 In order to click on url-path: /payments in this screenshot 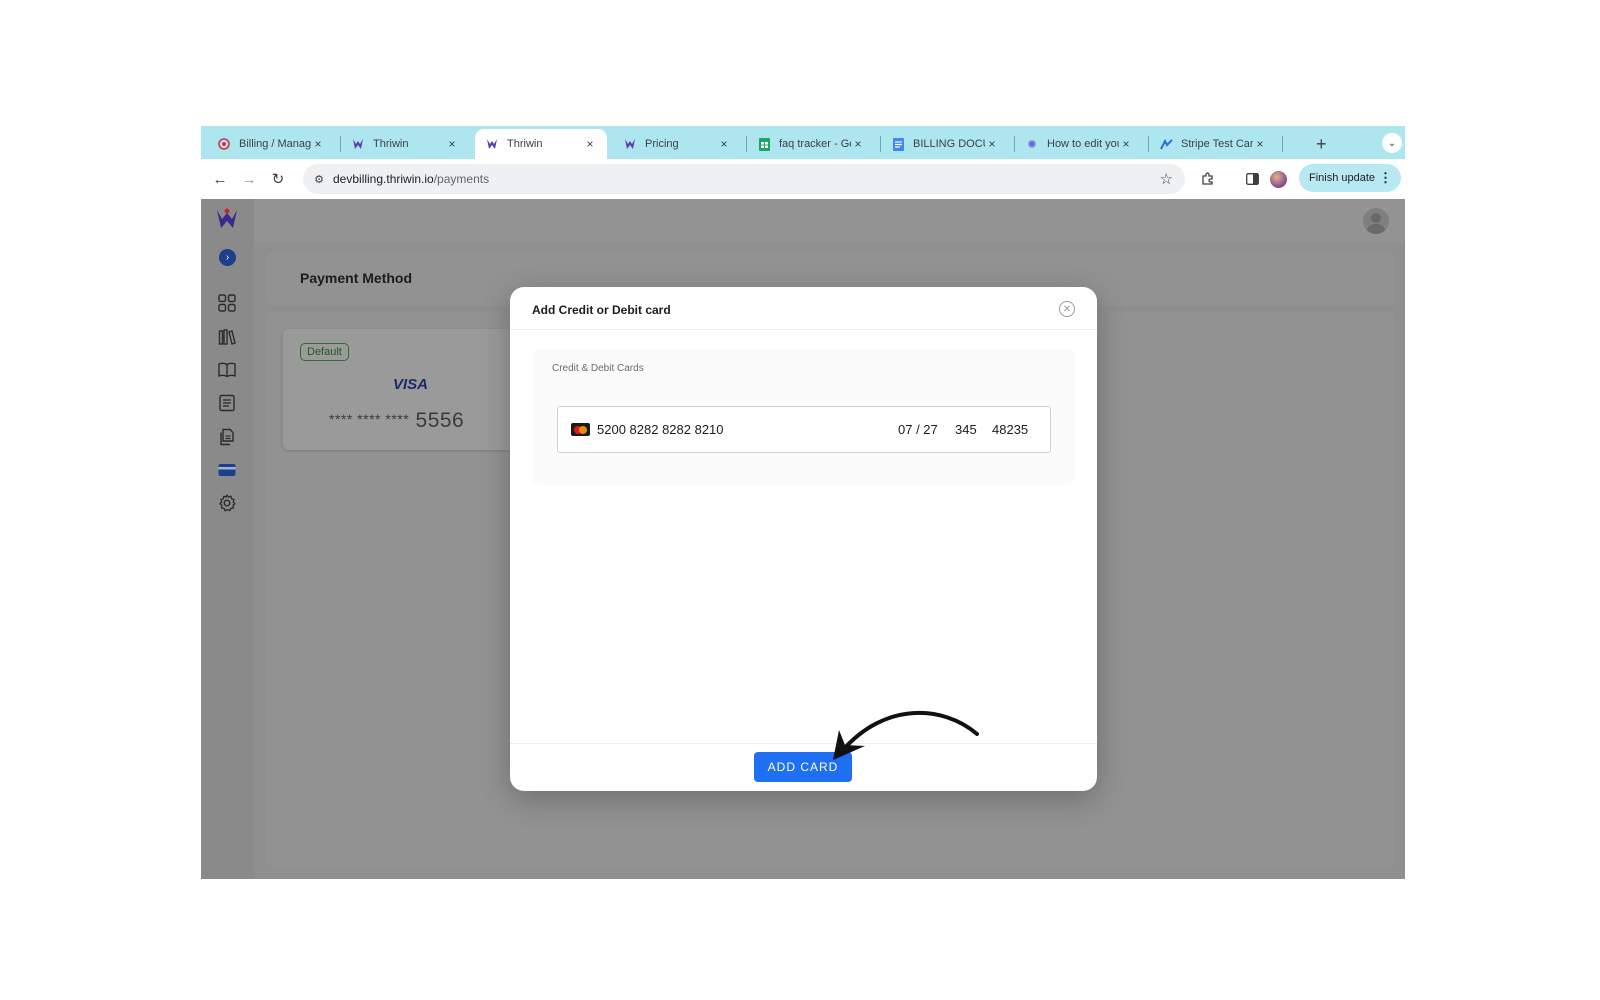, I will do `click(461, 179)`.